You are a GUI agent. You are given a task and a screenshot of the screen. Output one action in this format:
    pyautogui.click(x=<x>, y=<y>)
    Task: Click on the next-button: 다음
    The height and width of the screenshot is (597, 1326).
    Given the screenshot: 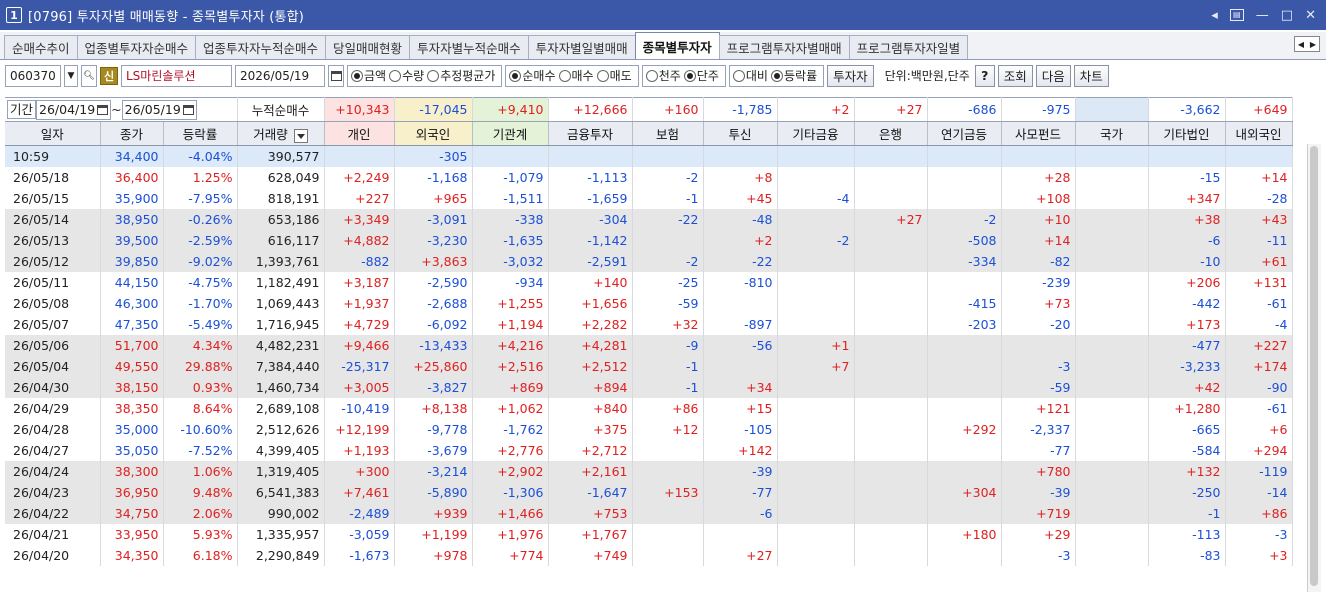 What is the action you would take?
    pyautogui.click(x=1053, y=75)
    